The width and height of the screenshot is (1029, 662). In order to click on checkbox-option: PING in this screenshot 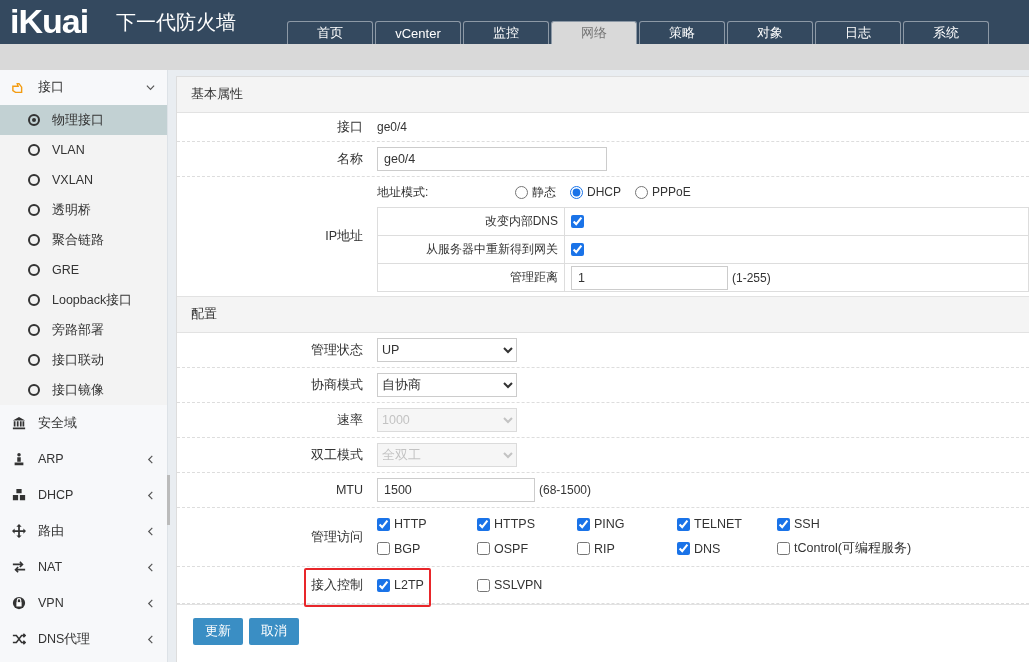, I will do `click(627, 524)`.